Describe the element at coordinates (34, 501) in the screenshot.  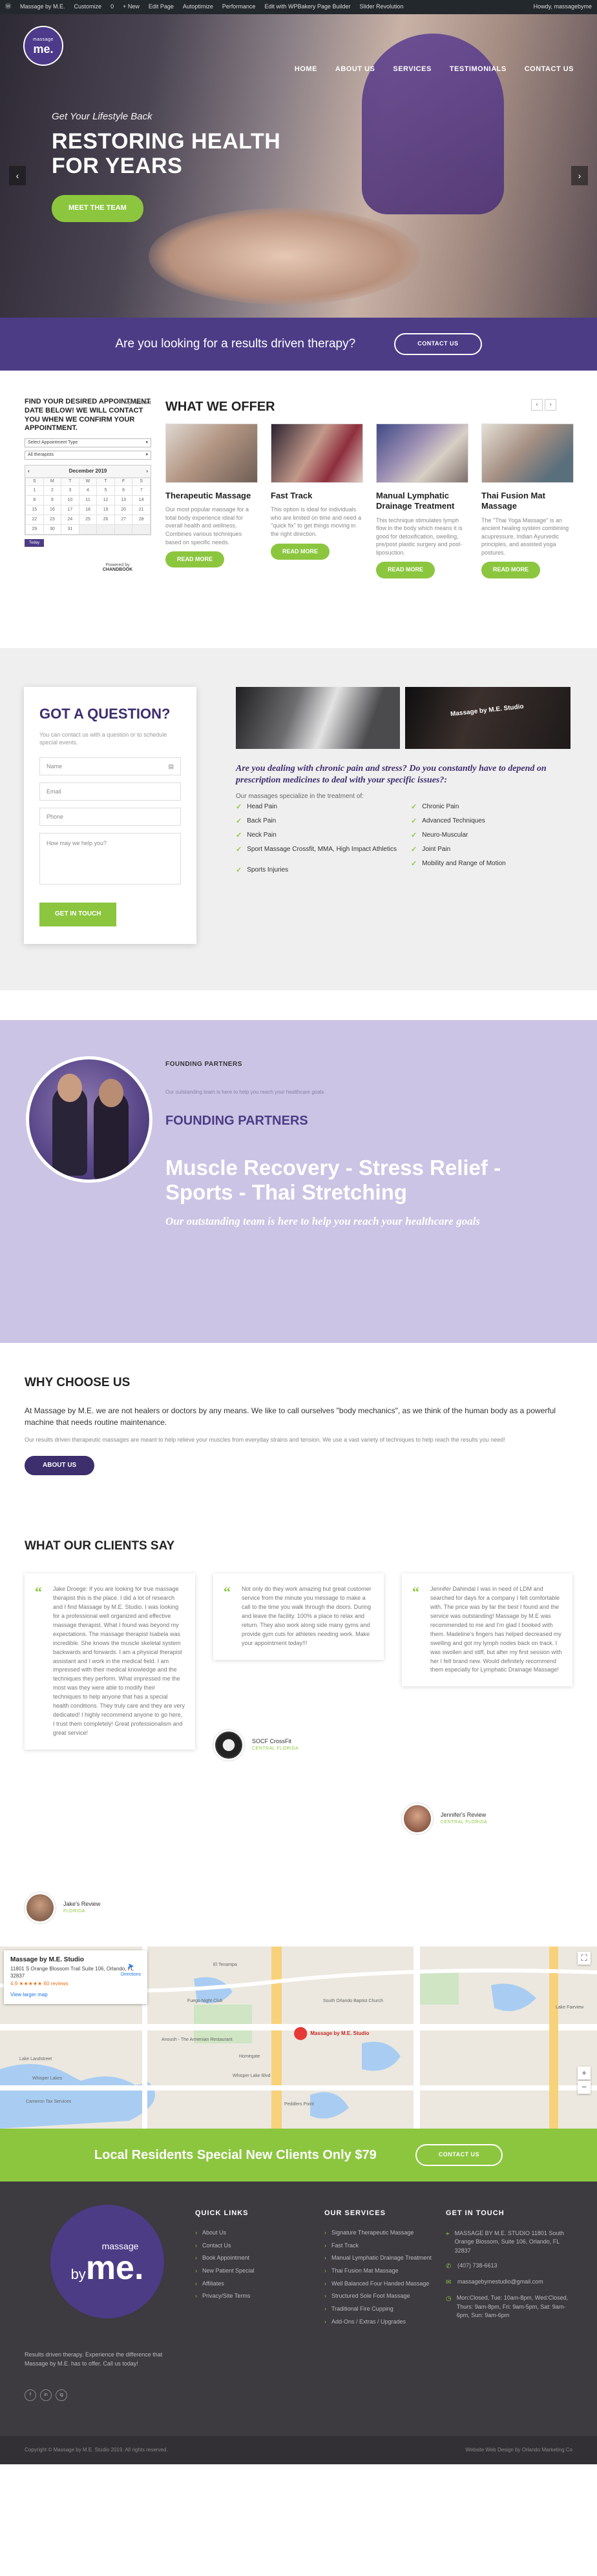
I see `calendar-day: 8` at that location.